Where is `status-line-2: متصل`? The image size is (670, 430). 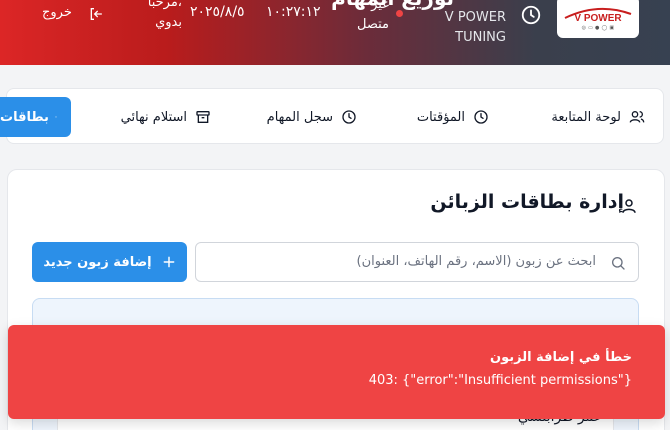
status-line-2: متصل is located at coordinates (372, 24).